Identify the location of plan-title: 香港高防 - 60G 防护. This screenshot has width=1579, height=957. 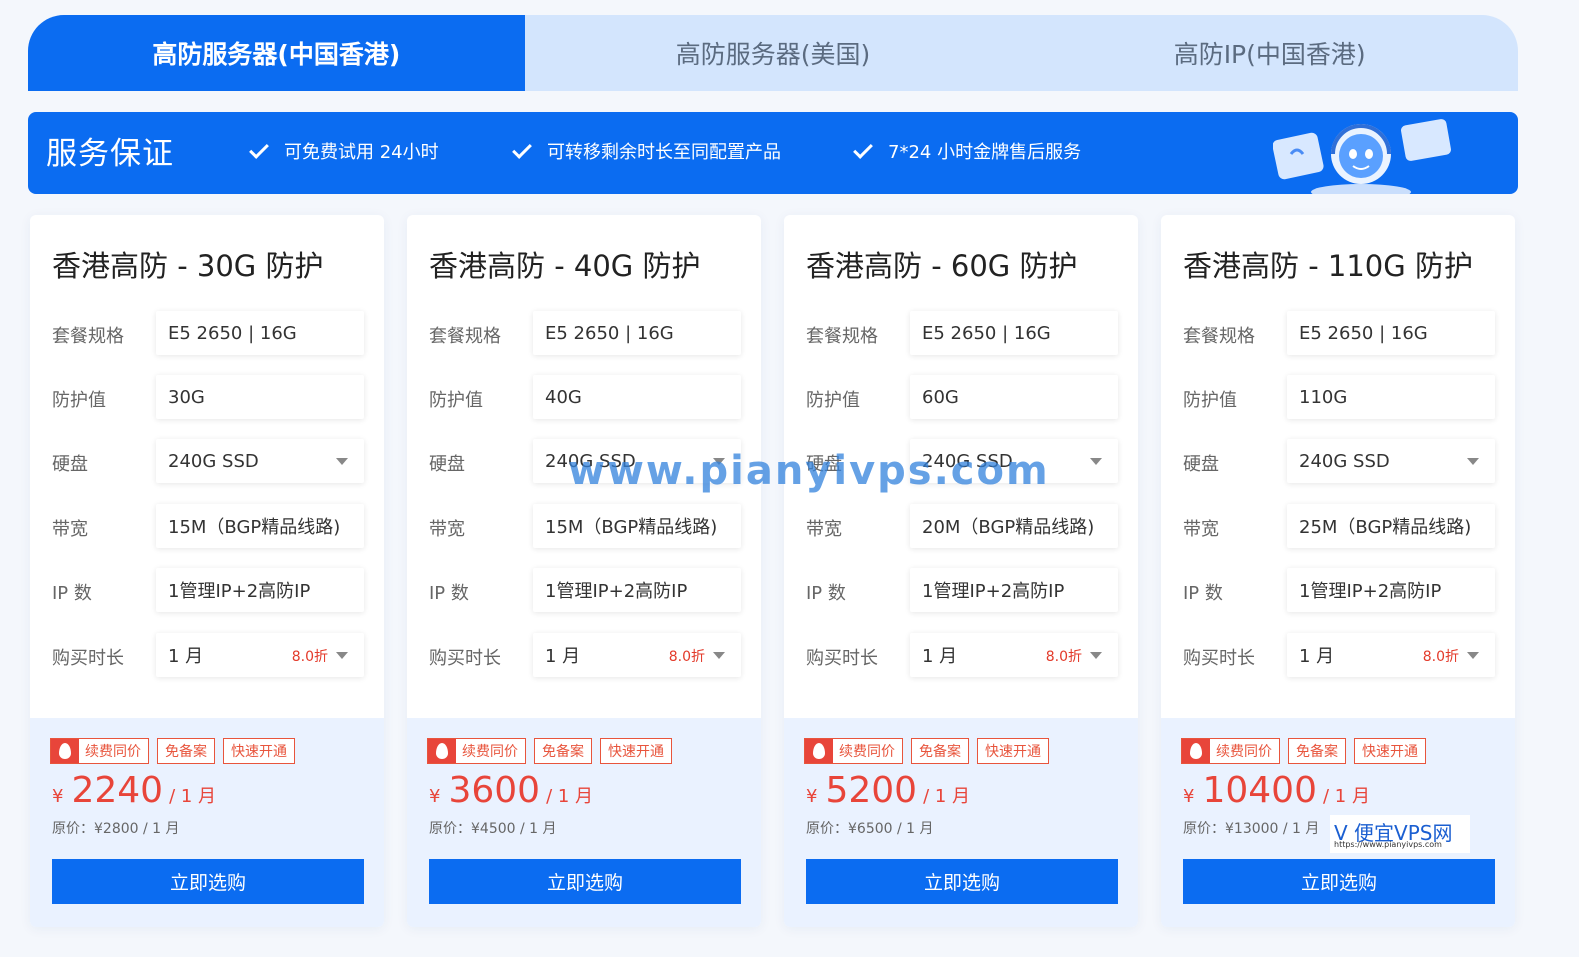
(942, 266).